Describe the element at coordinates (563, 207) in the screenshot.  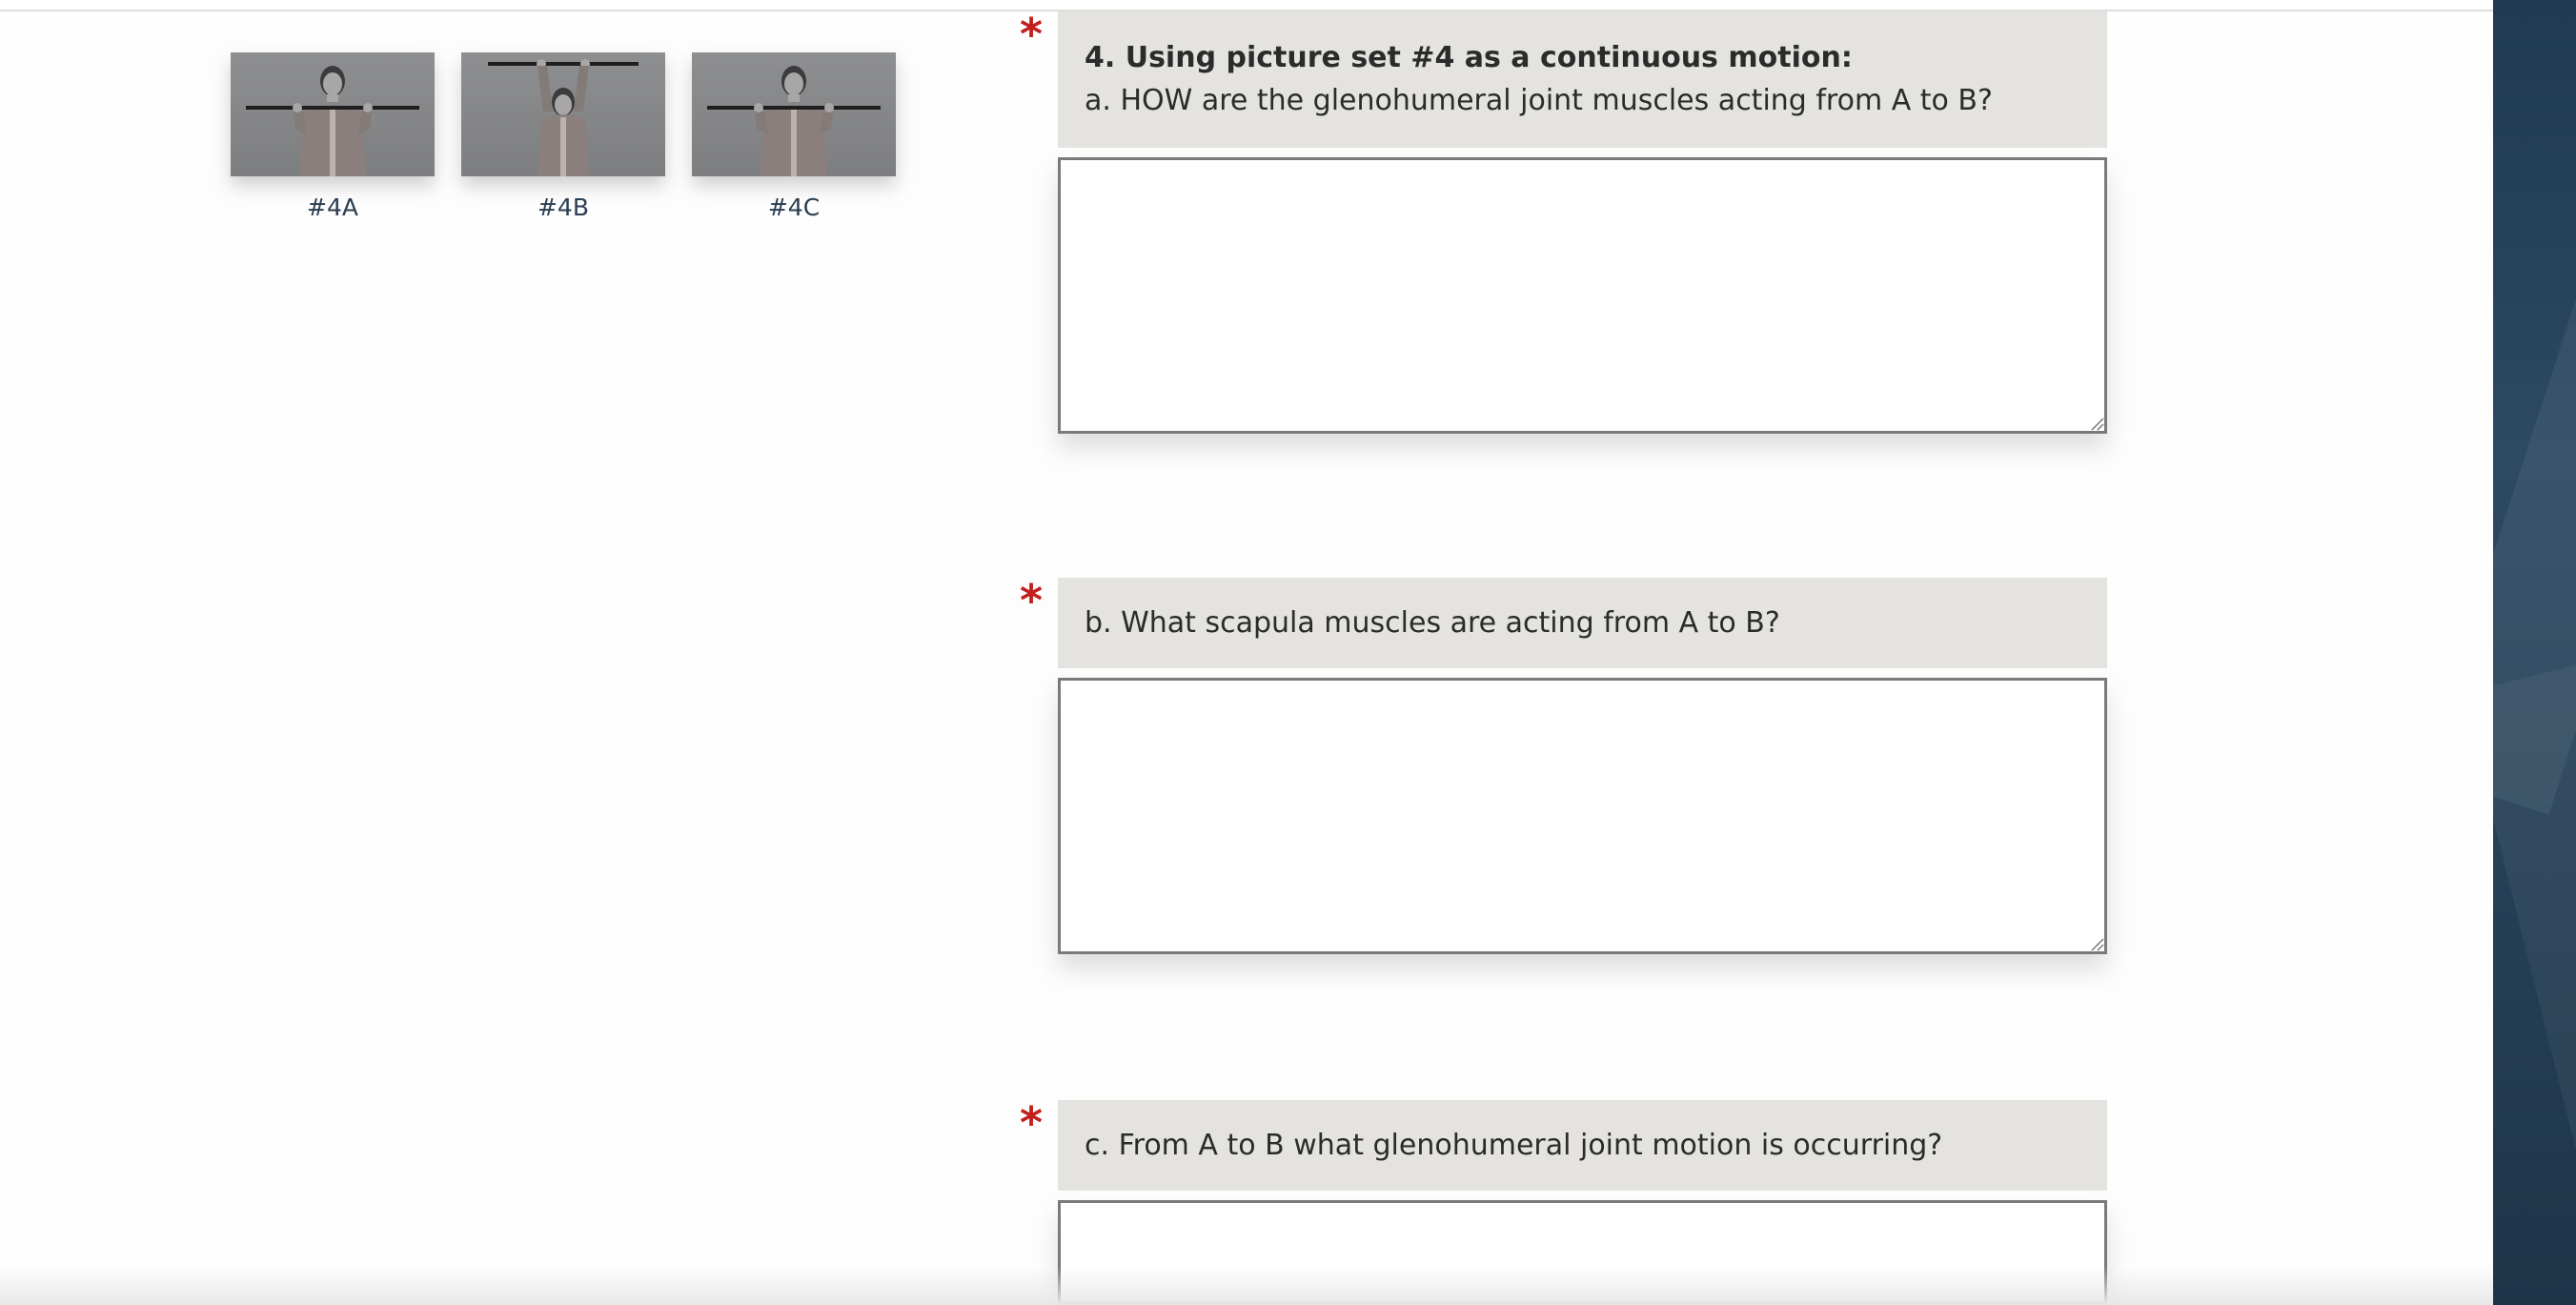
I see `picture-label: #4B` at that location.